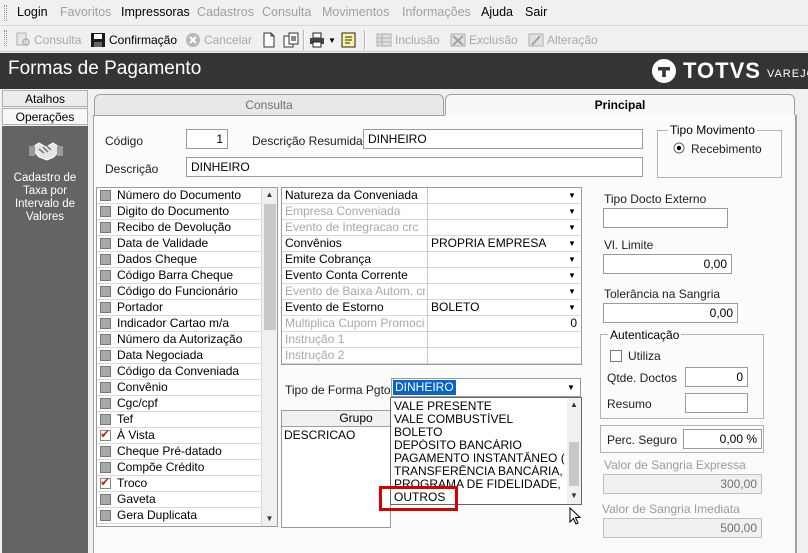 This screenshot has height=553, width=808. Describe the element at coordinates (179, 308) in the screenshot. I see `checklist-item: Portador` at that location.